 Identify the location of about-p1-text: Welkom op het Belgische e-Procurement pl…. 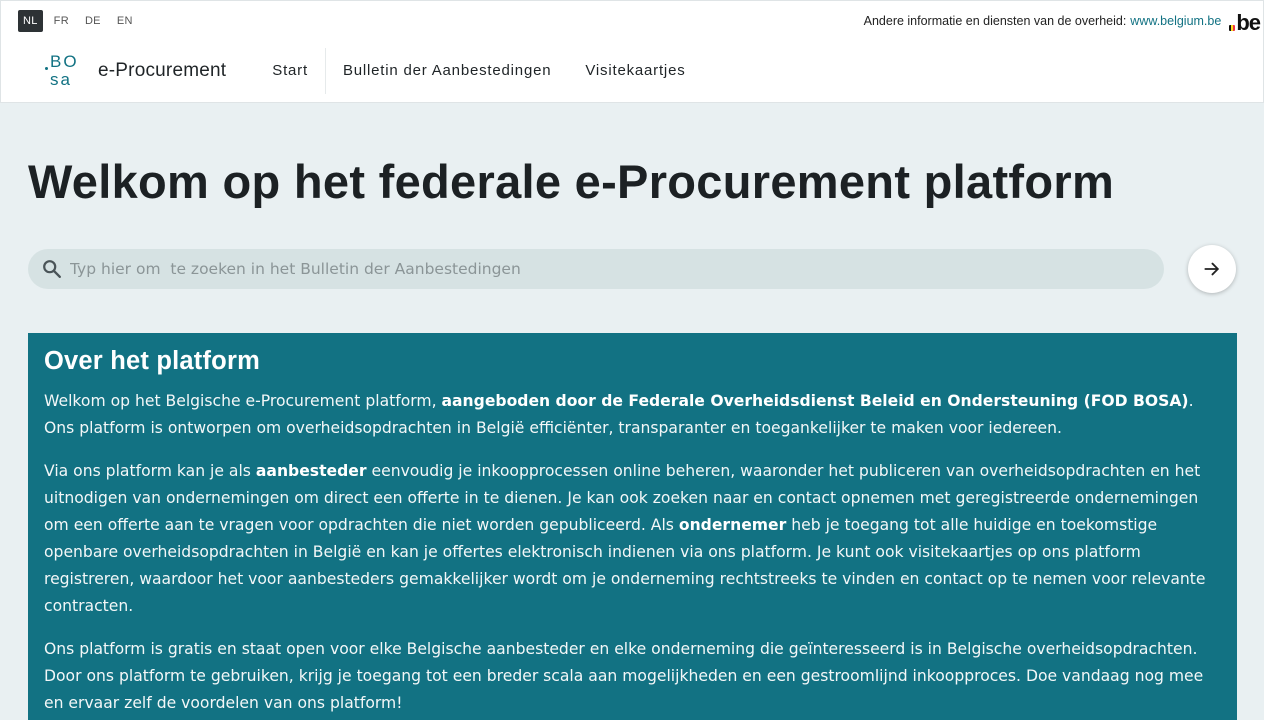
(243, 401).